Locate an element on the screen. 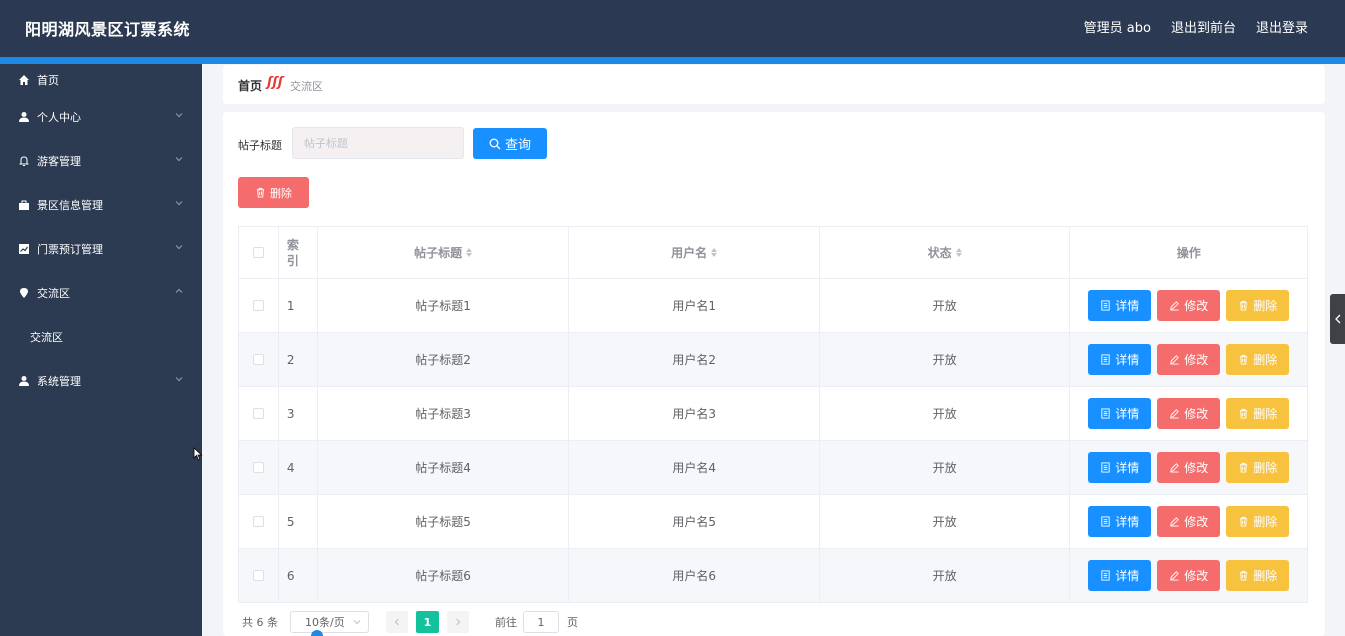  sidebar-item-visitor-management: 游客管理 is located at coordinates (101, 161).